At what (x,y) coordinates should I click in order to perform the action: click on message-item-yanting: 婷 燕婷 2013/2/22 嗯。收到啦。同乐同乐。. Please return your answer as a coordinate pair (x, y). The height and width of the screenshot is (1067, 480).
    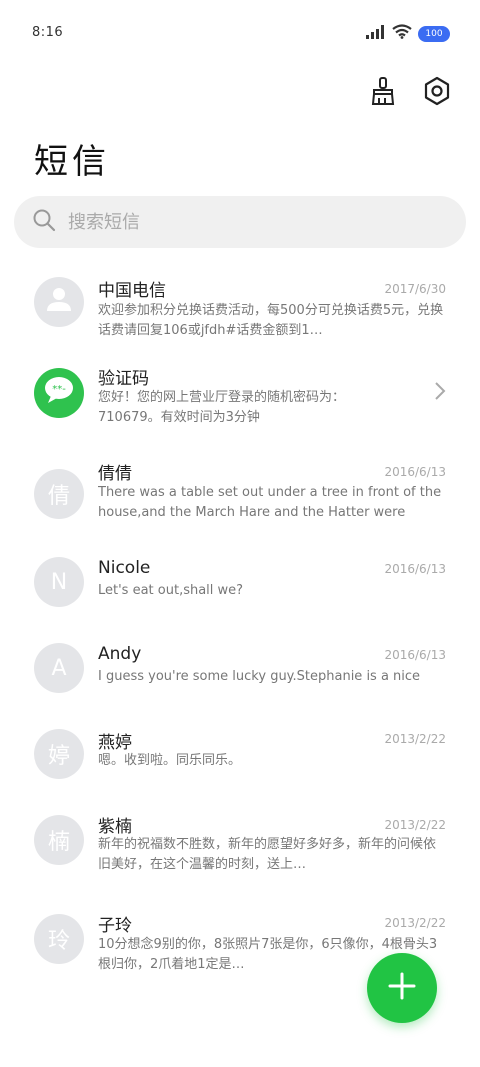
    Looking at the image, I should click on (240, 761).